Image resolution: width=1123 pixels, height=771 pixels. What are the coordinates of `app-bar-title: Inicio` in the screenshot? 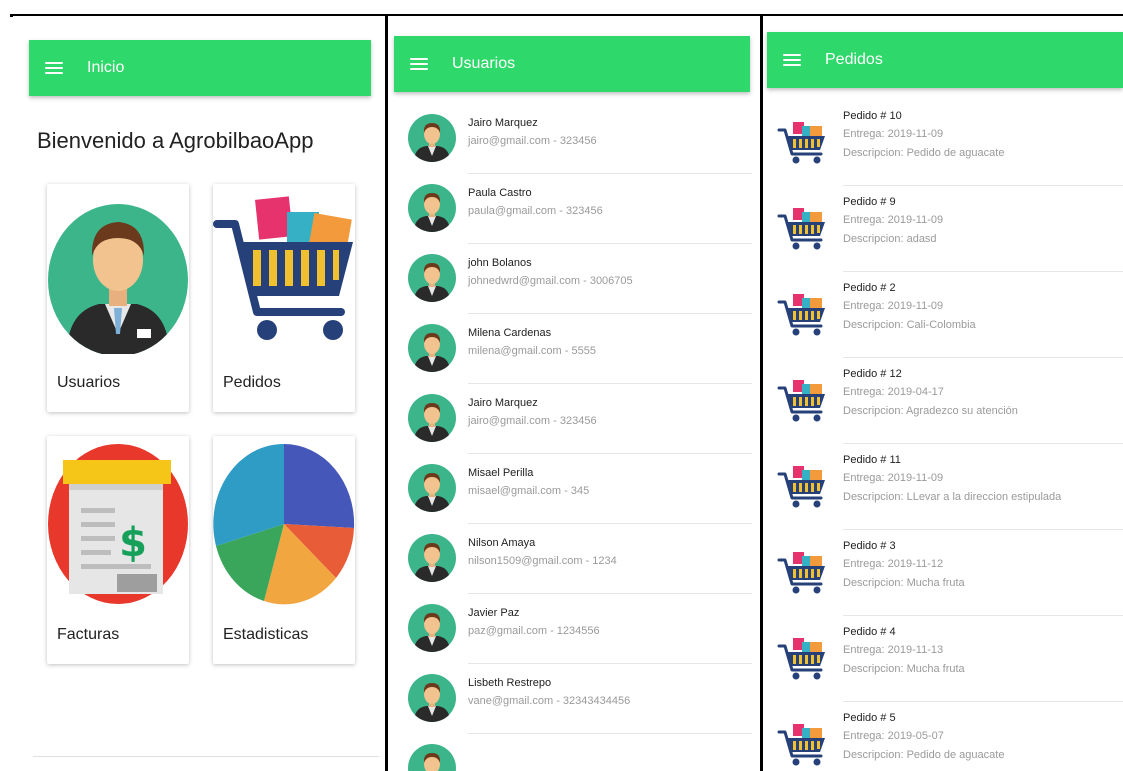 It's located at (106, 67).